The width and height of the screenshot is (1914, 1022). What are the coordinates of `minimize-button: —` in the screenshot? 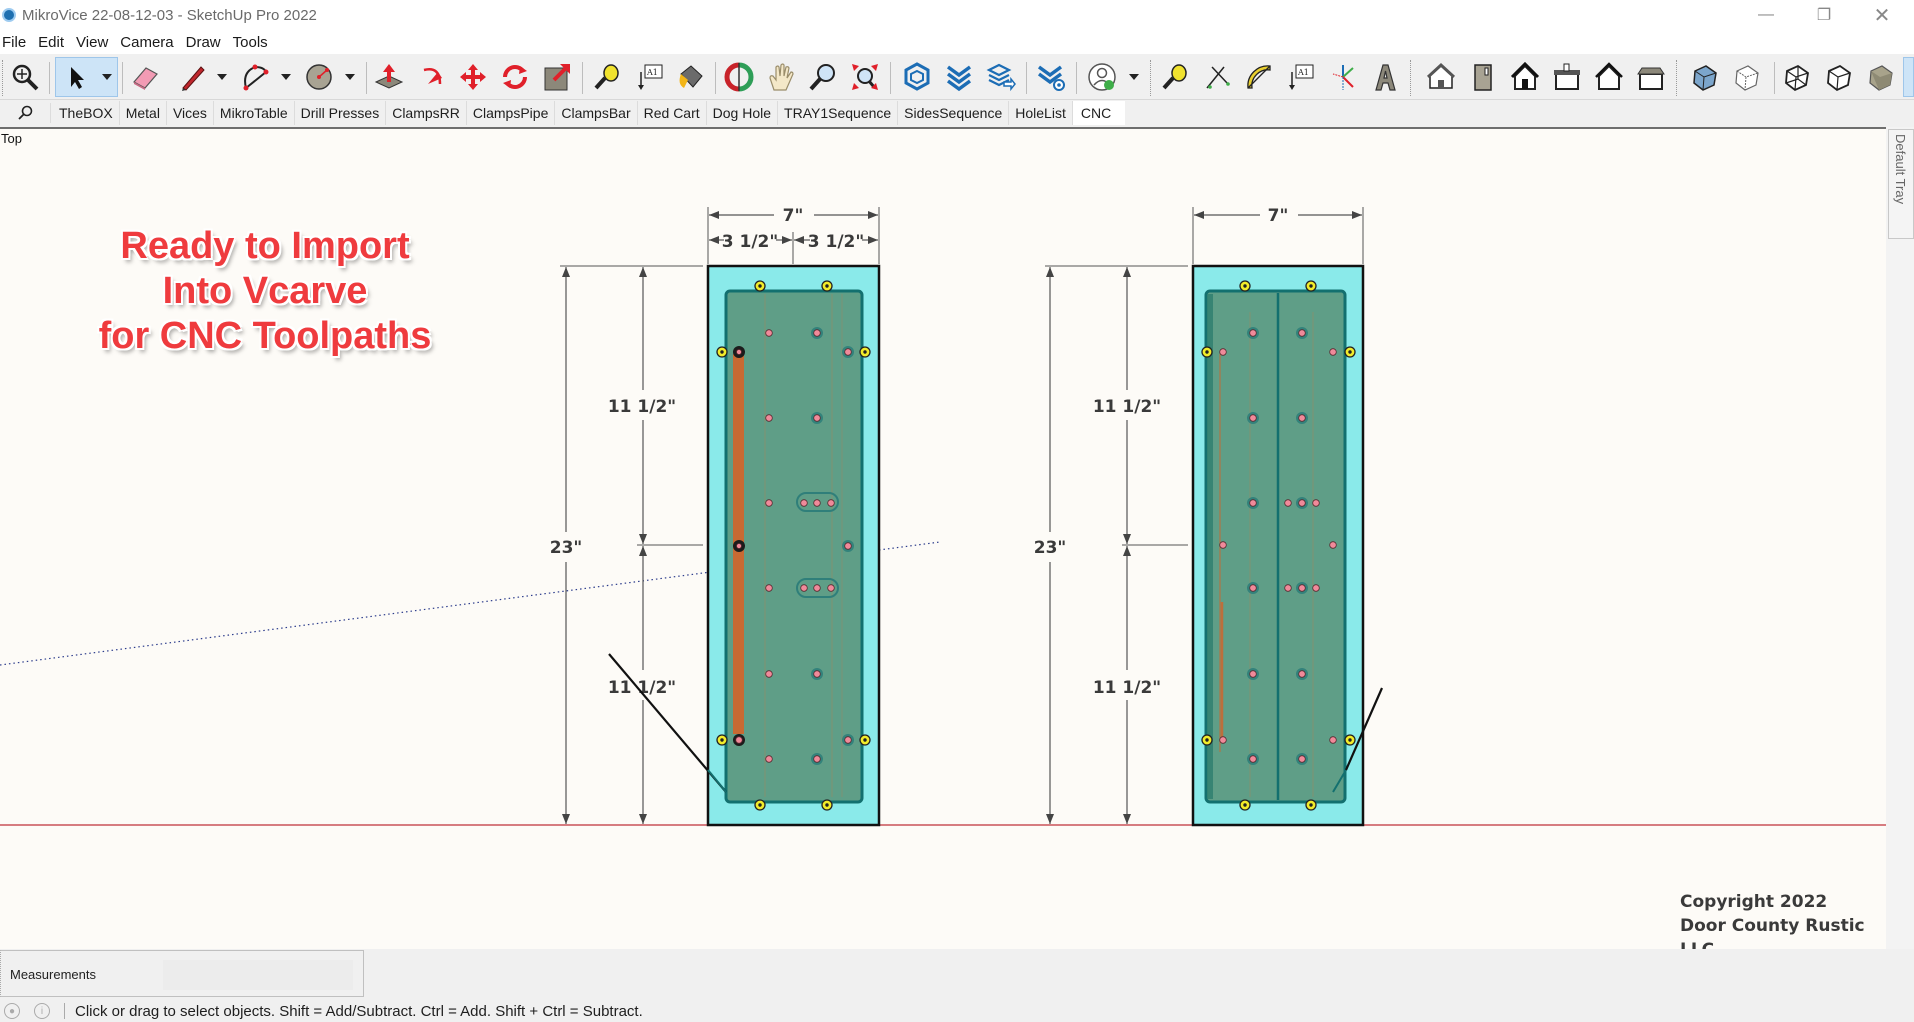 It's located at (1766, 15).